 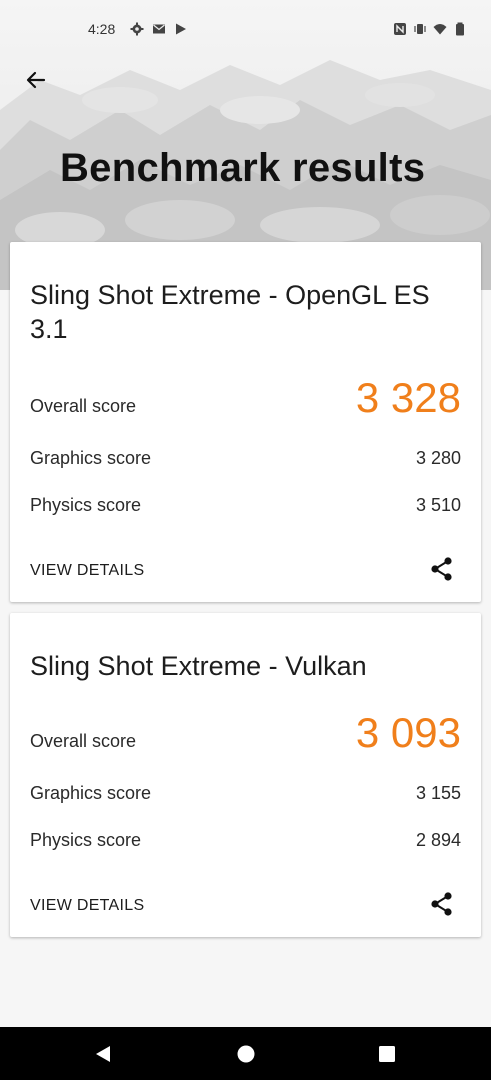 What do you see at coordinates (430, 29) in the screenshot?
I see `status-right-icons` at bounding box center [430, 29].